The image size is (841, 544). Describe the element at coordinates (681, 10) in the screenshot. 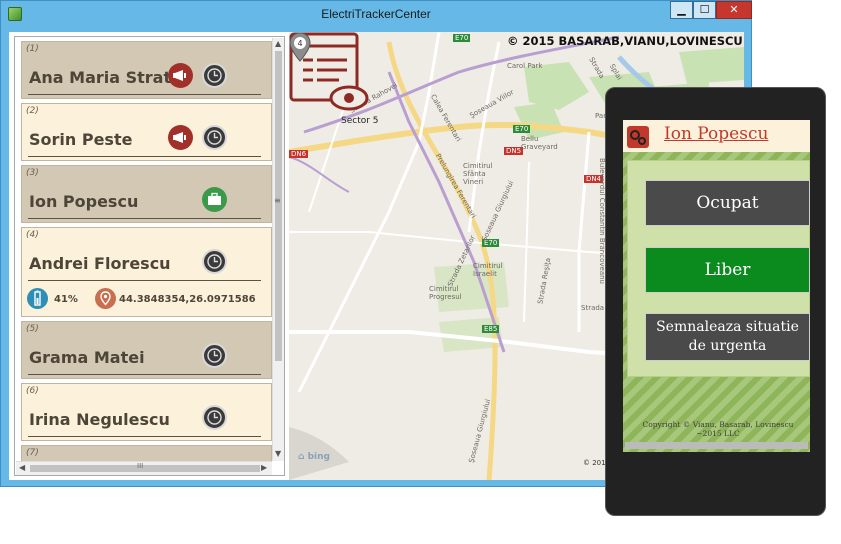

I see `minimize-button: ▁` at that location.